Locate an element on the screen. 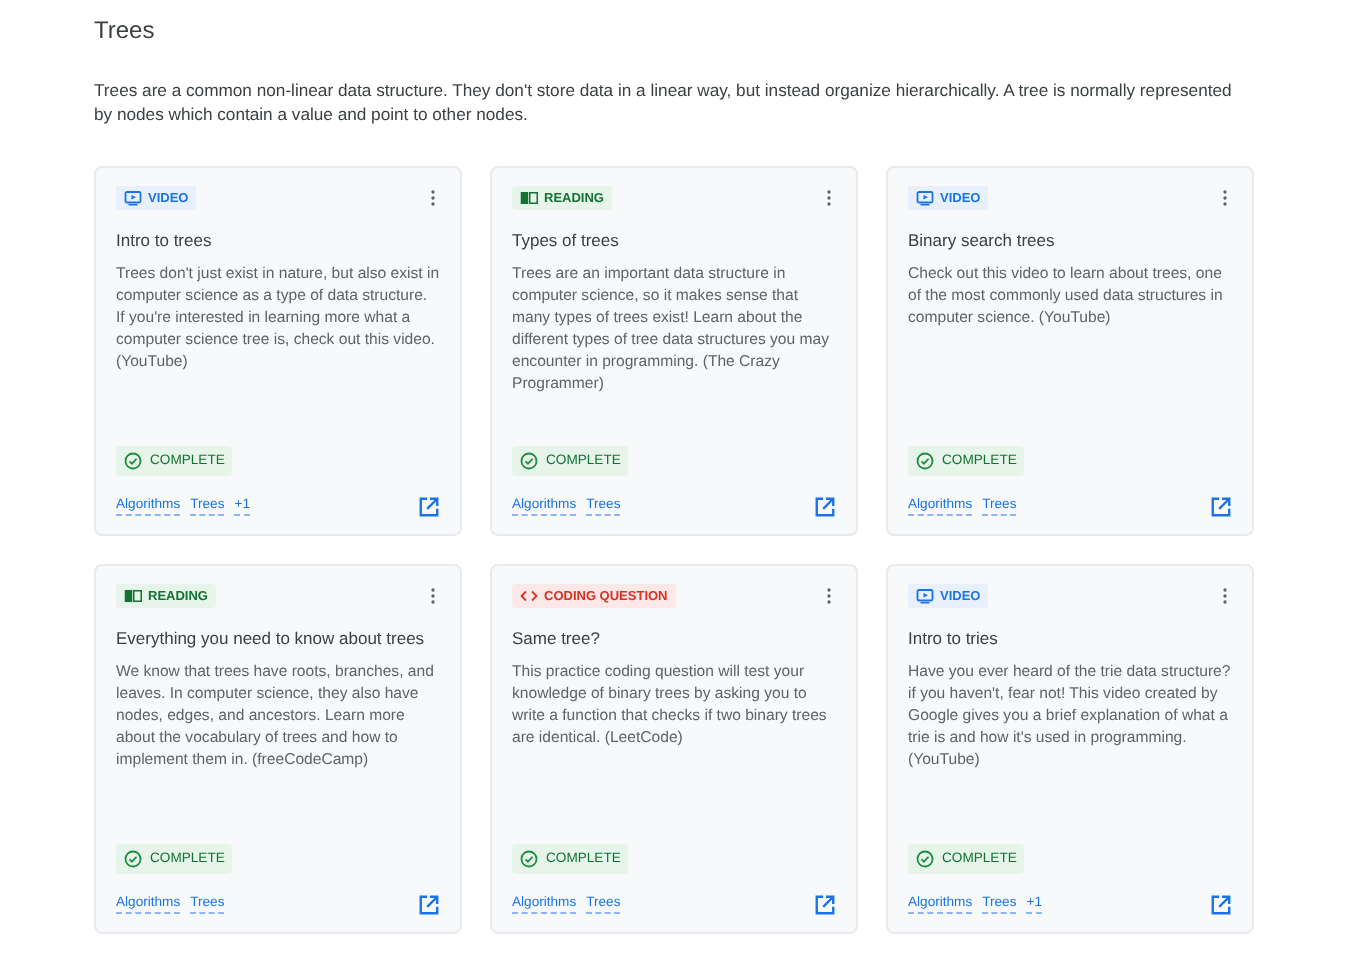  card-title: Same tree? is located at coordinates (557, 638).